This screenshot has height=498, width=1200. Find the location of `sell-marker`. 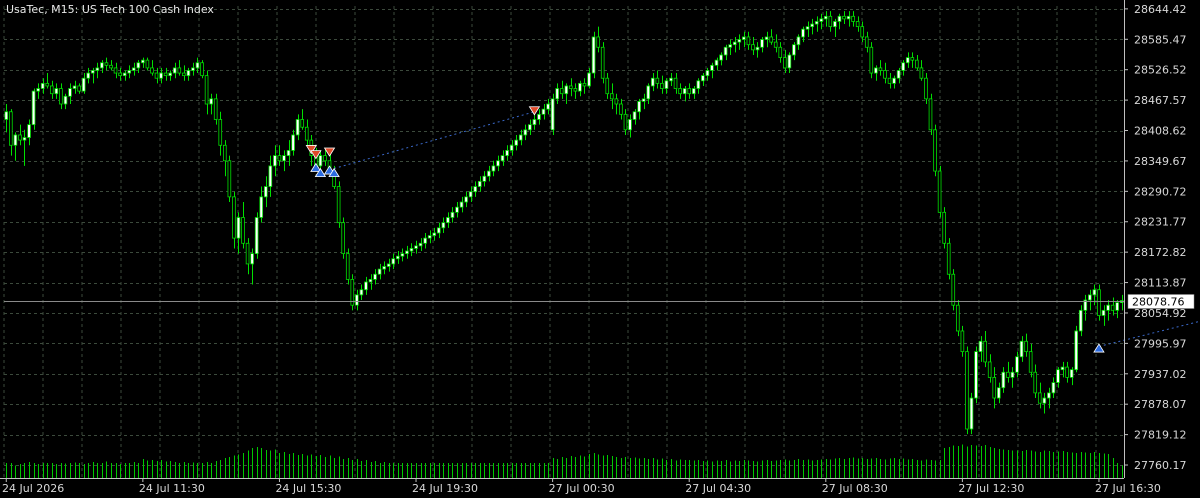

sell-marker is located at coordinates (329, 152).